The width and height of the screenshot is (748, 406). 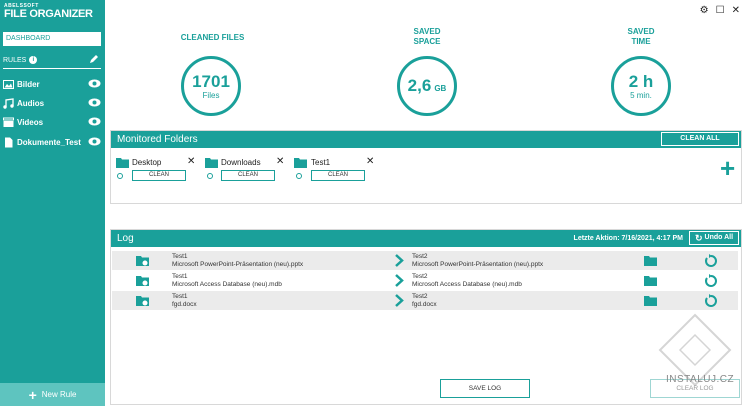 I want to click on new-rule-label: New Rule, so click(x=59, y=394).